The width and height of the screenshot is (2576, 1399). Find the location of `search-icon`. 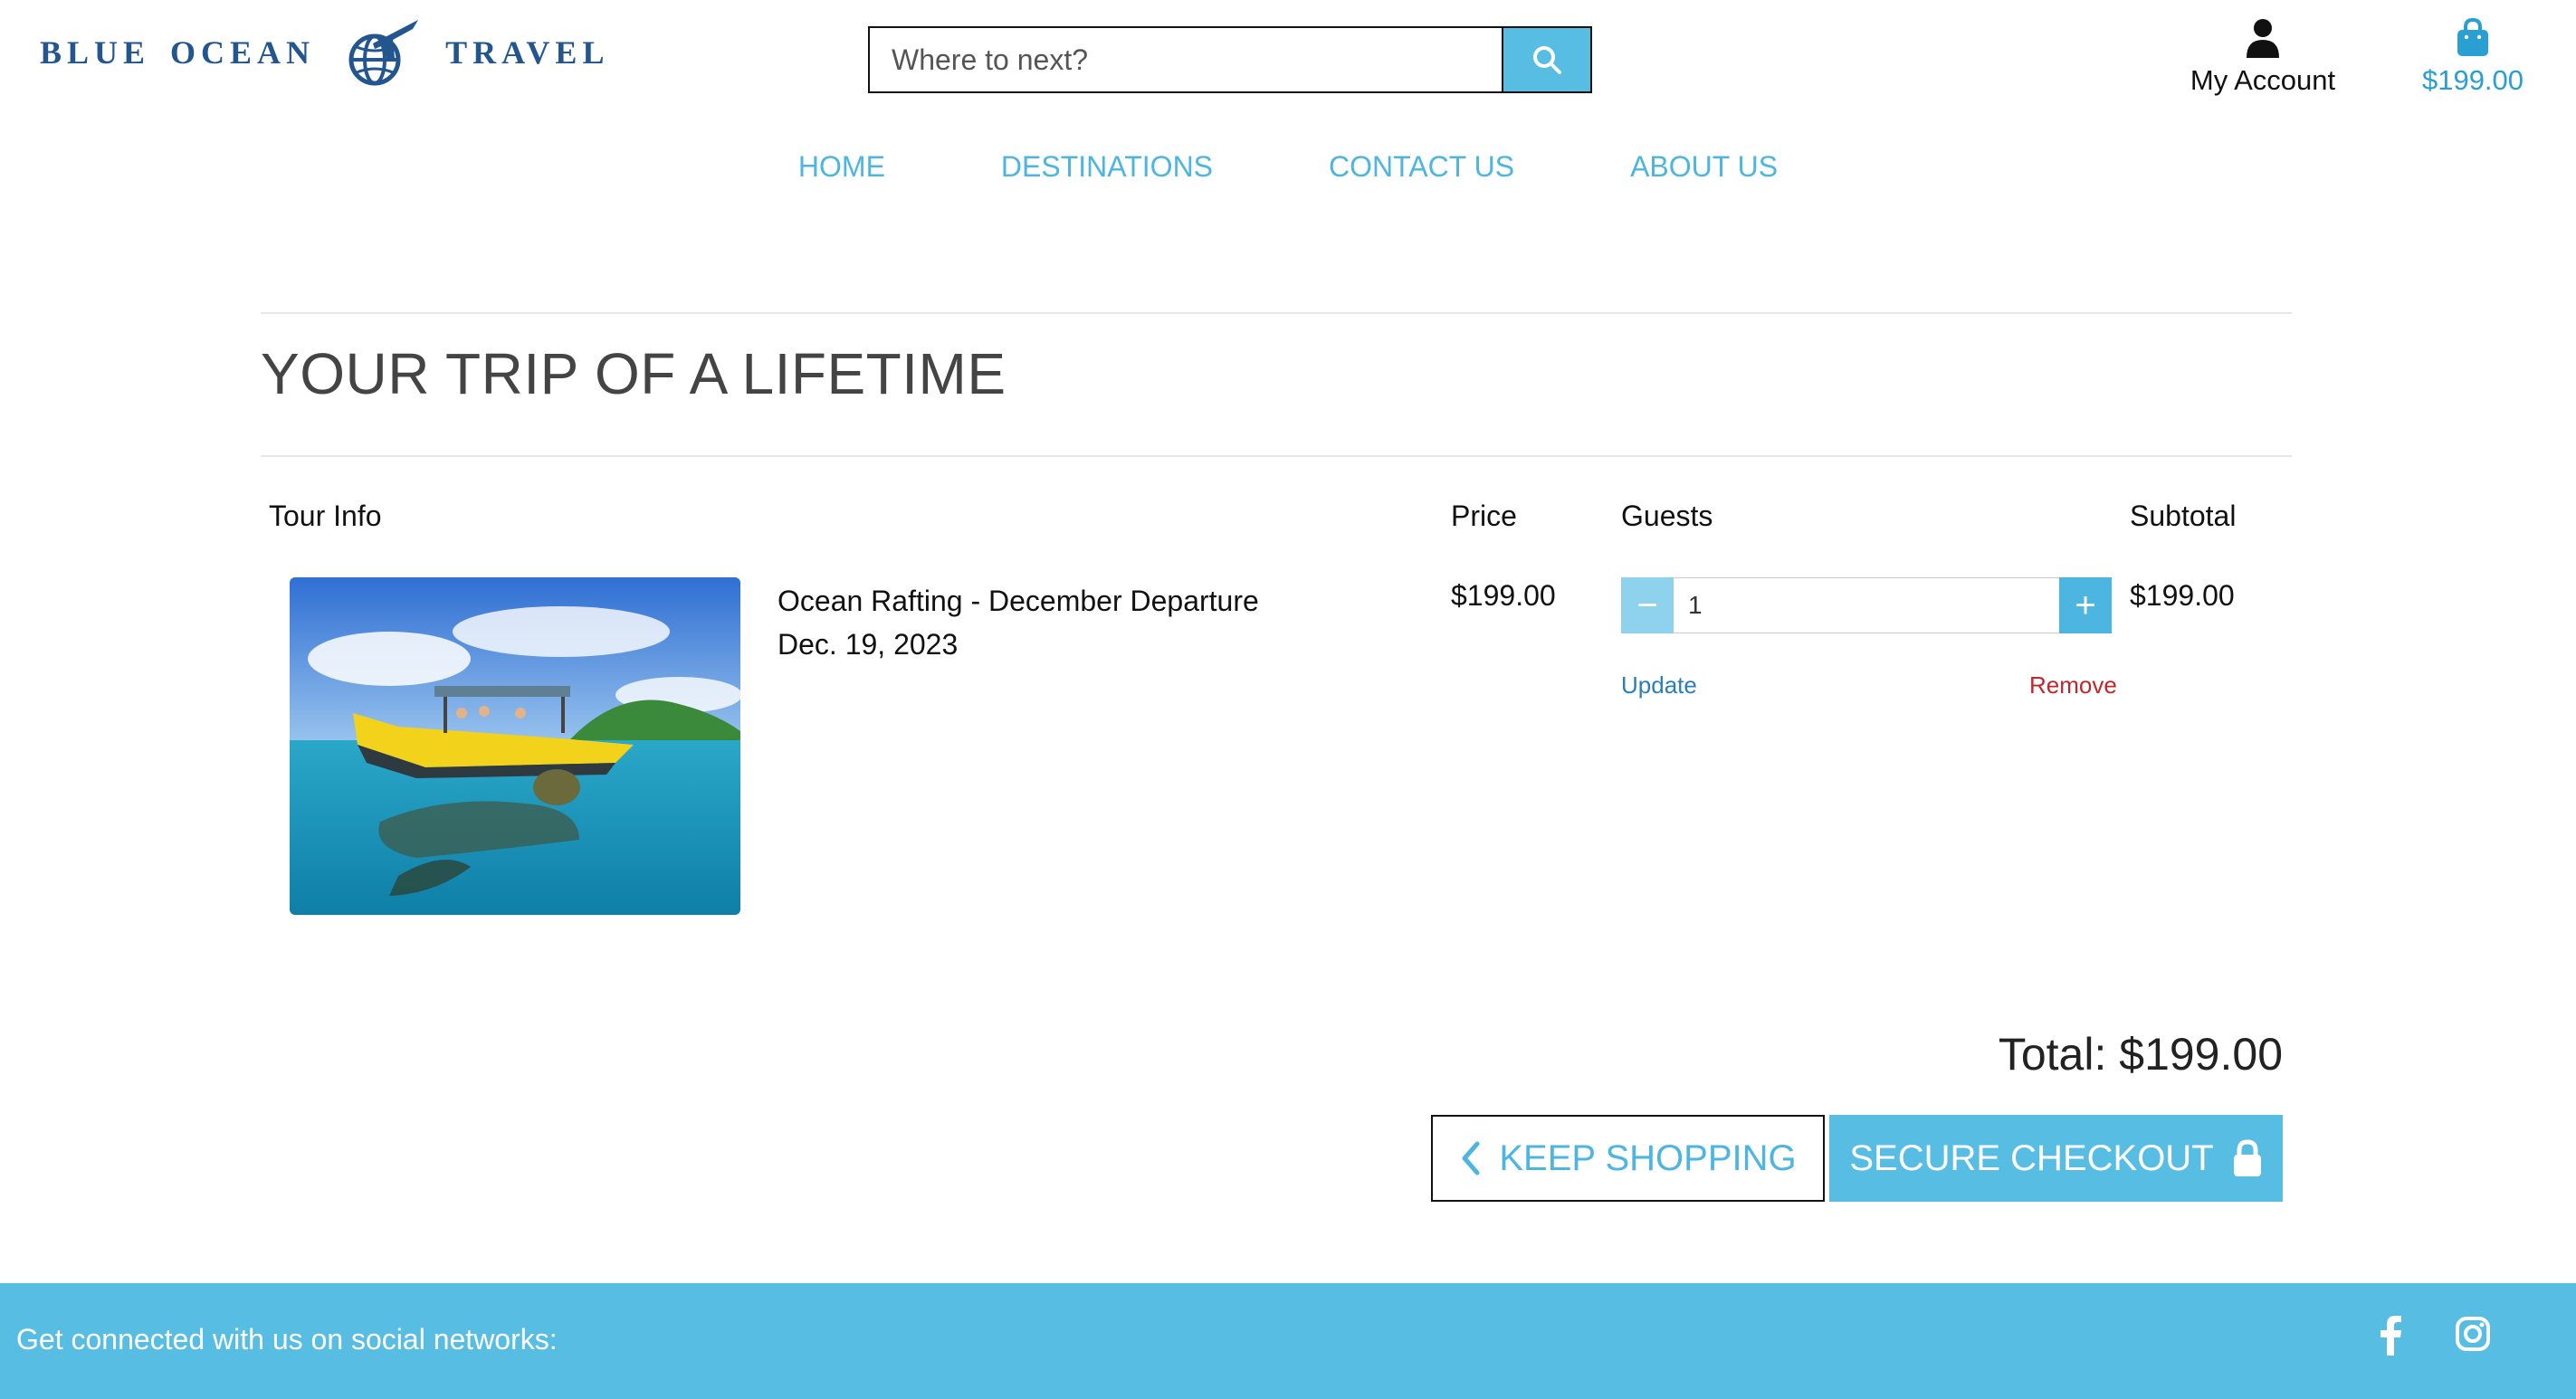

search-icon is located at coordinates (1547, 60).